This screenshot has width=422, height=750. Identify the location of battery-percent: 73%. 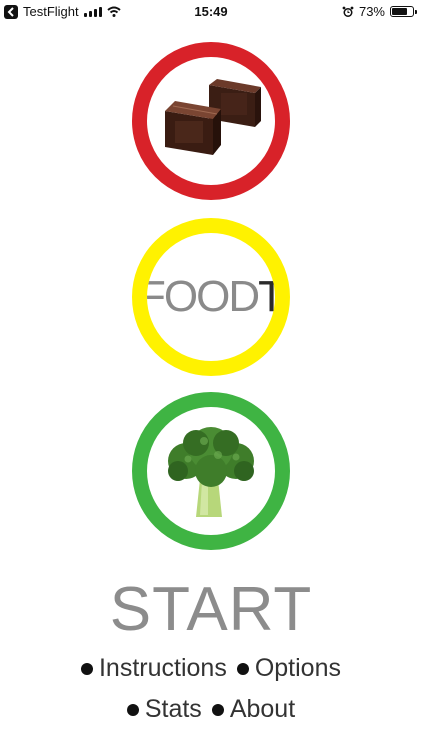
(371, 11).